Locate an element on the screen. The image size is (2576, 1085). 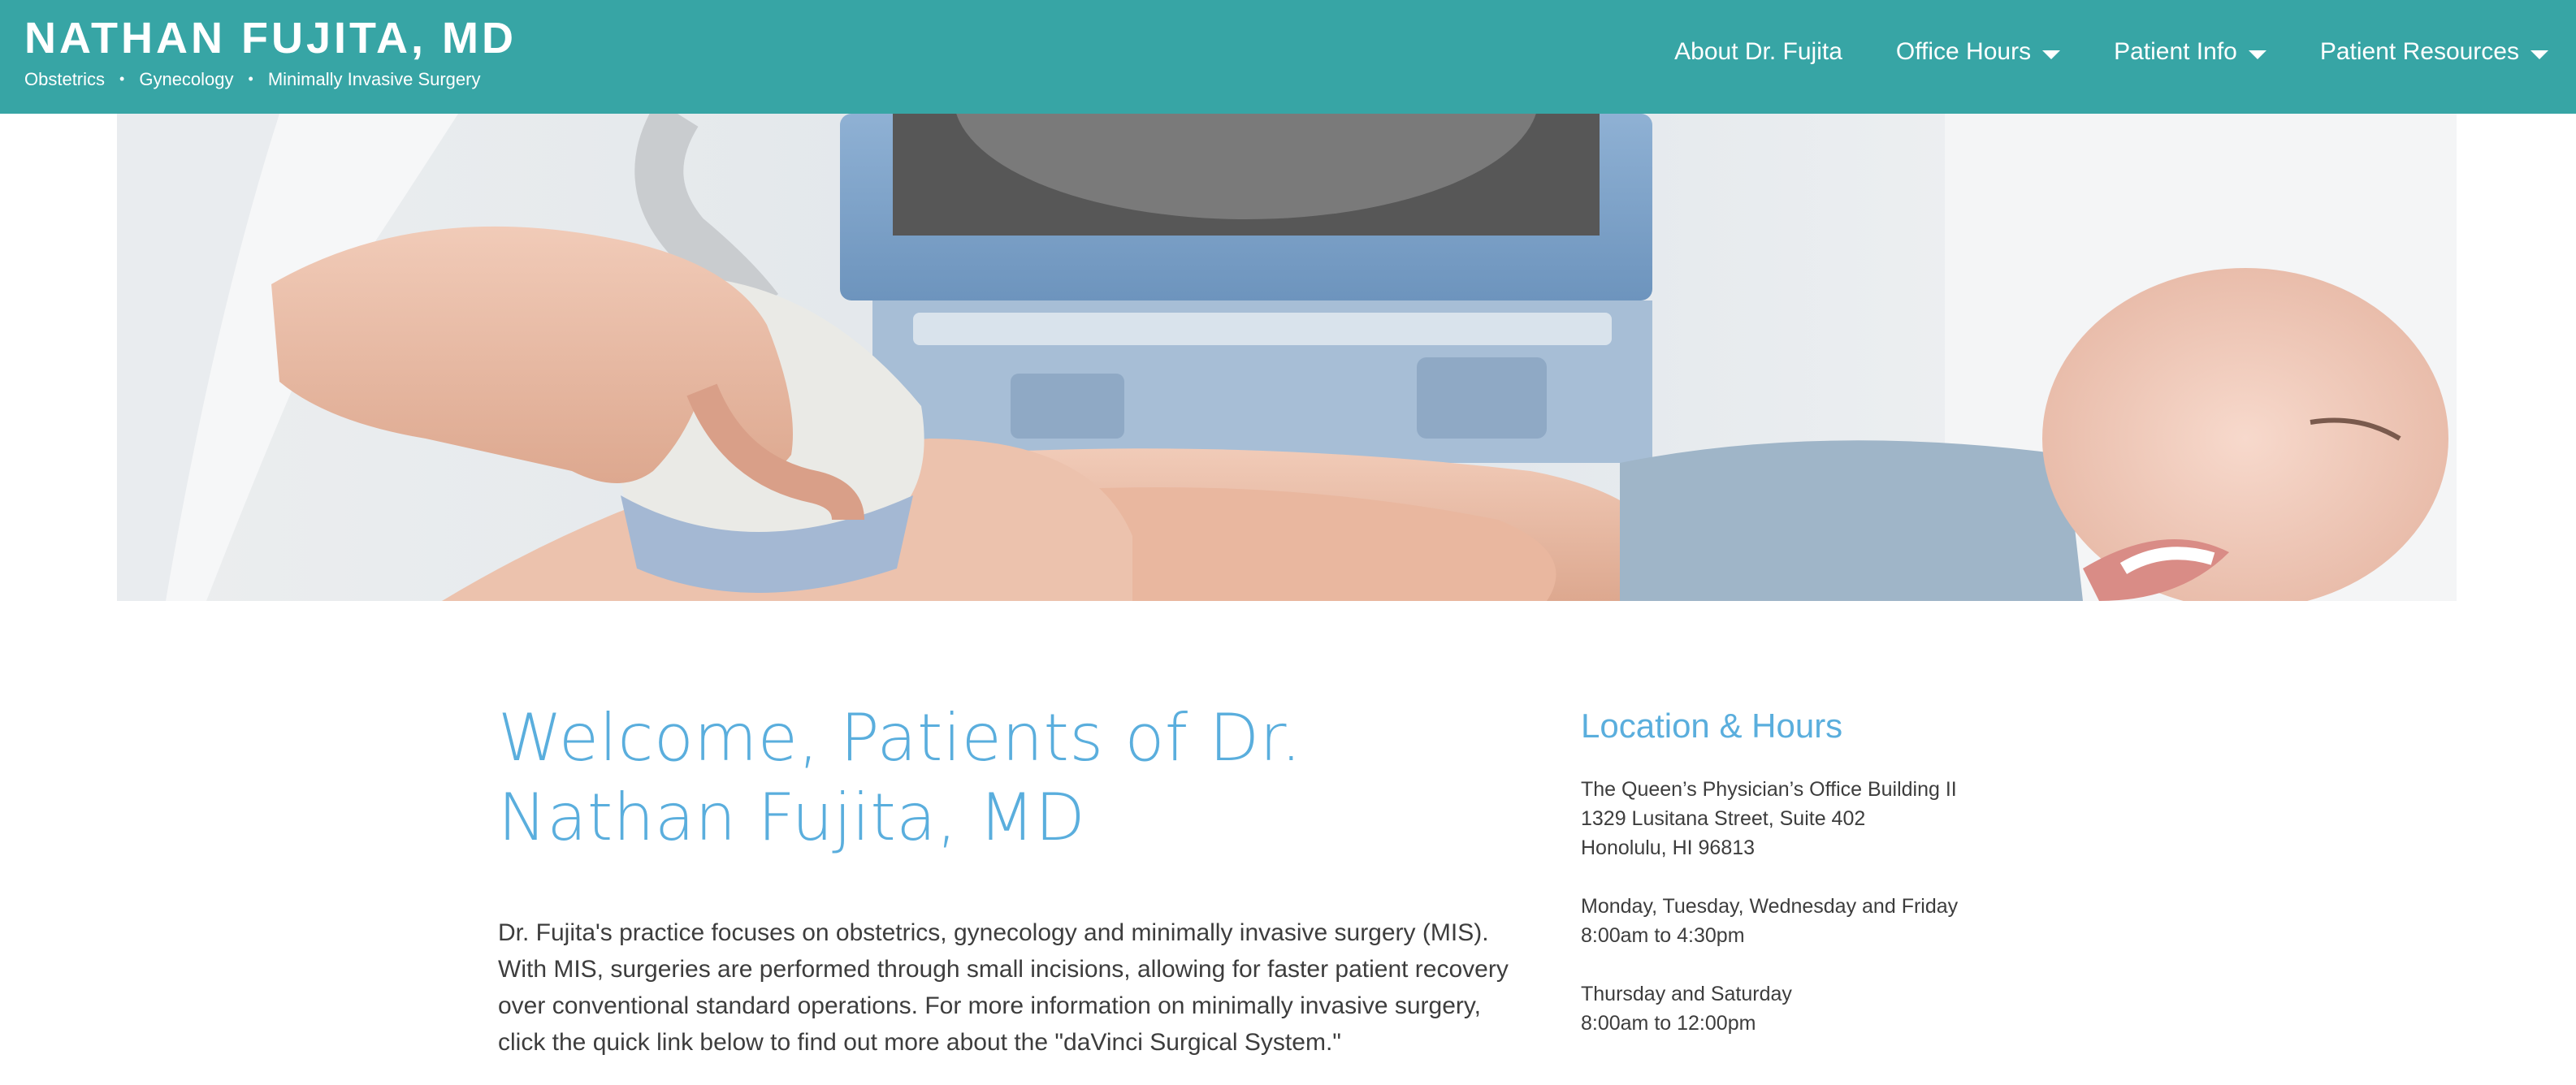
nav-patient-info: Patient Info is located at coordinates (2190, 52).